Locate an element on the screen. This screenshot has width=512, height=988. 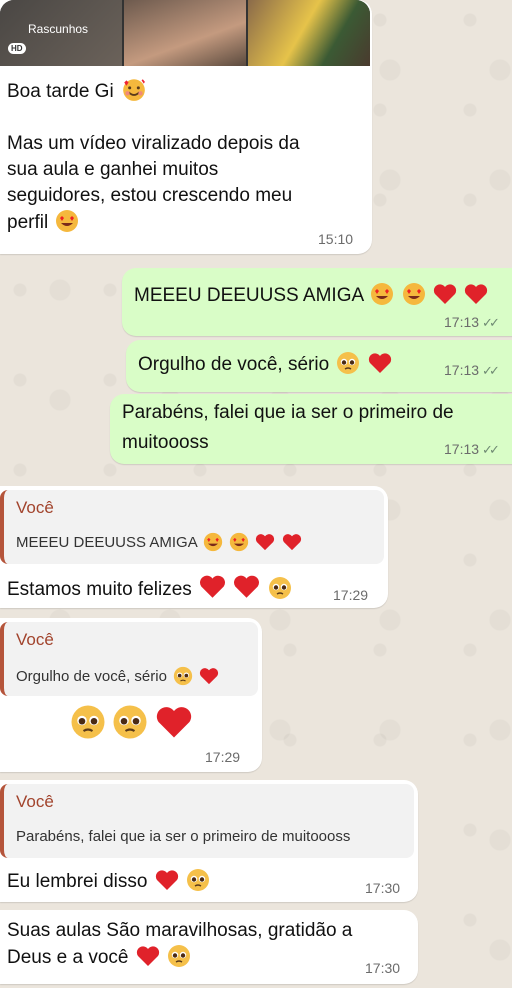
outgoing-message: MEEEU DEEUUSS AMIGA 17:13 ✓✓ is located at coordinates (317, 302).